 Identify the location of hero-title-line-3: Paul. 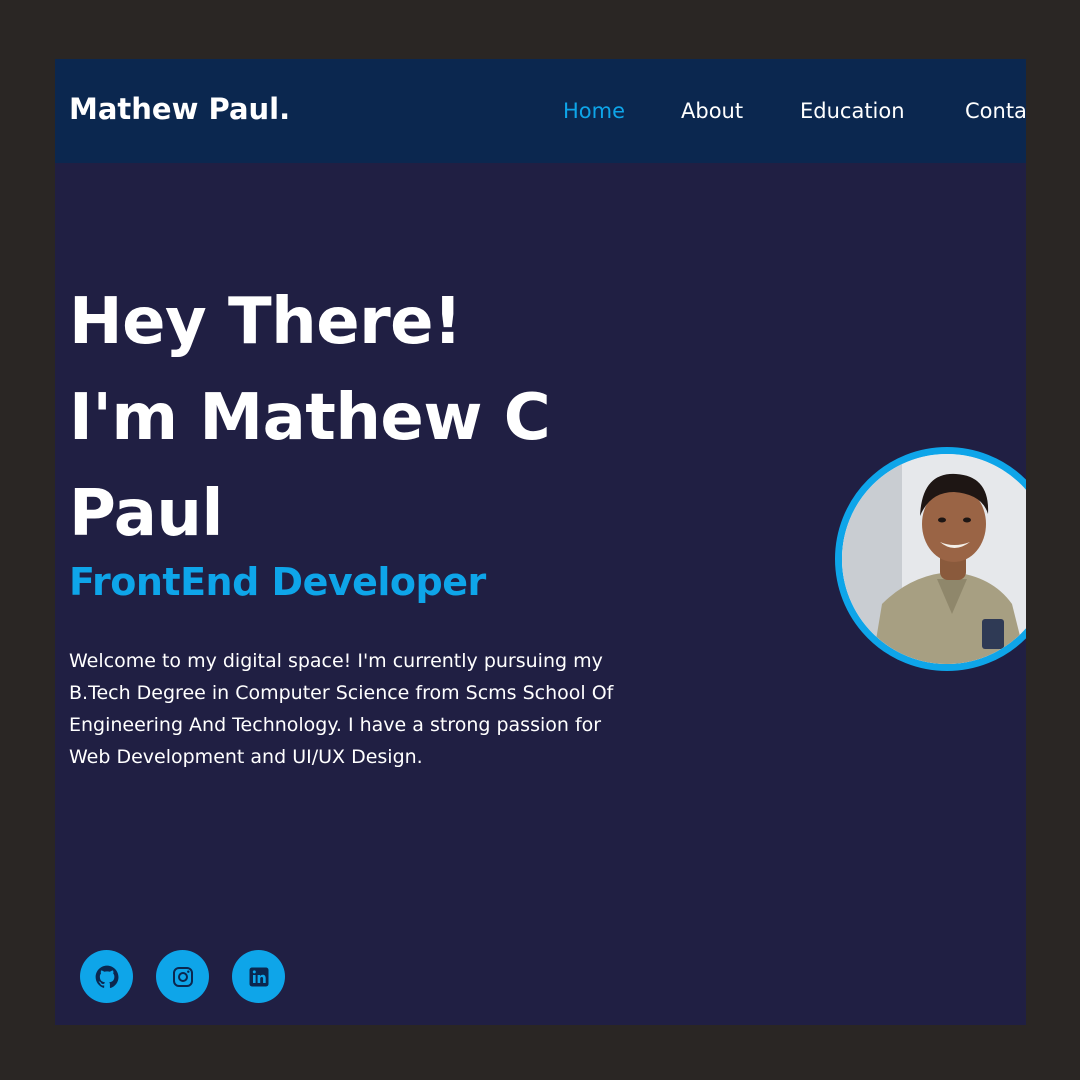
(146, 514).